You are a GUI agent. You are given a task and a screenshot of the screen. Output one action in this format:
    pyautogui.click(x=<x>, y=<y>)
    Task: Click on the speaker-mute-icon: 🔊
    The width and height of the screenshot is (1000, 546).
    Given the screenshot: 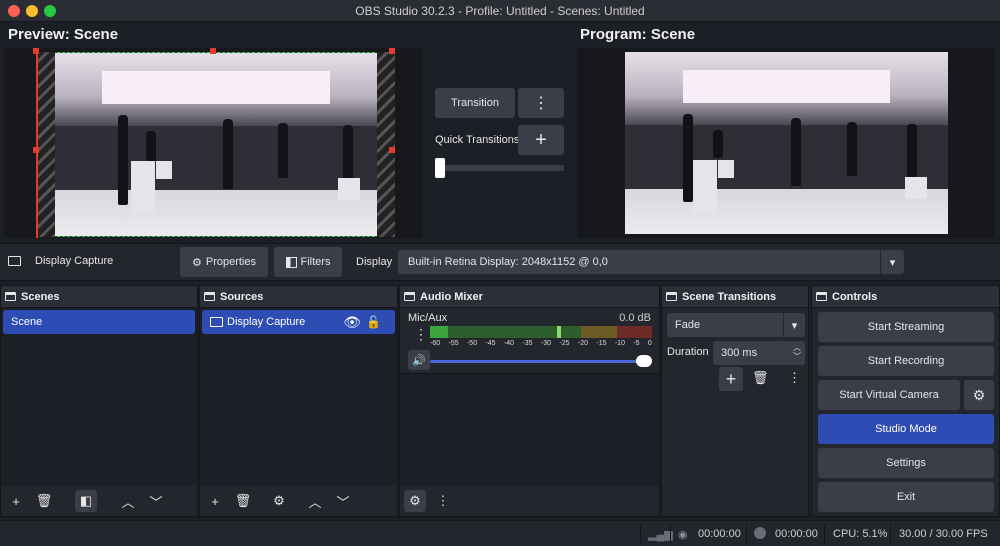 What is the action you would take?
    pyautogui.click(x=419, y=360)
    